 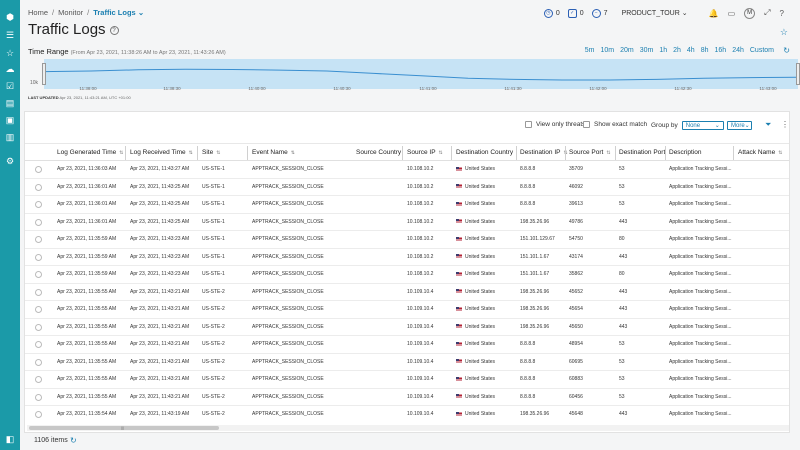 What do you see at coordinates (677, 50) in the screenshot?
I see `zoom-2h: 2h` at bounding box center [677, 50].